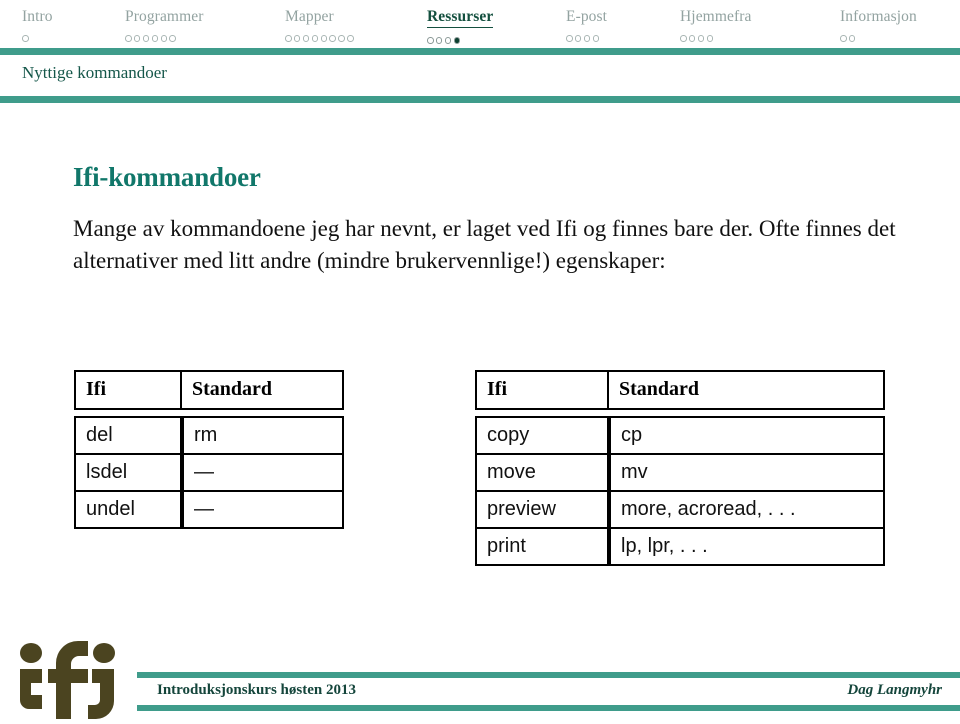 The width and height of the screenshot is (960, 724). I want to click on nav-item-e-post: E-post, so click(587, 24).